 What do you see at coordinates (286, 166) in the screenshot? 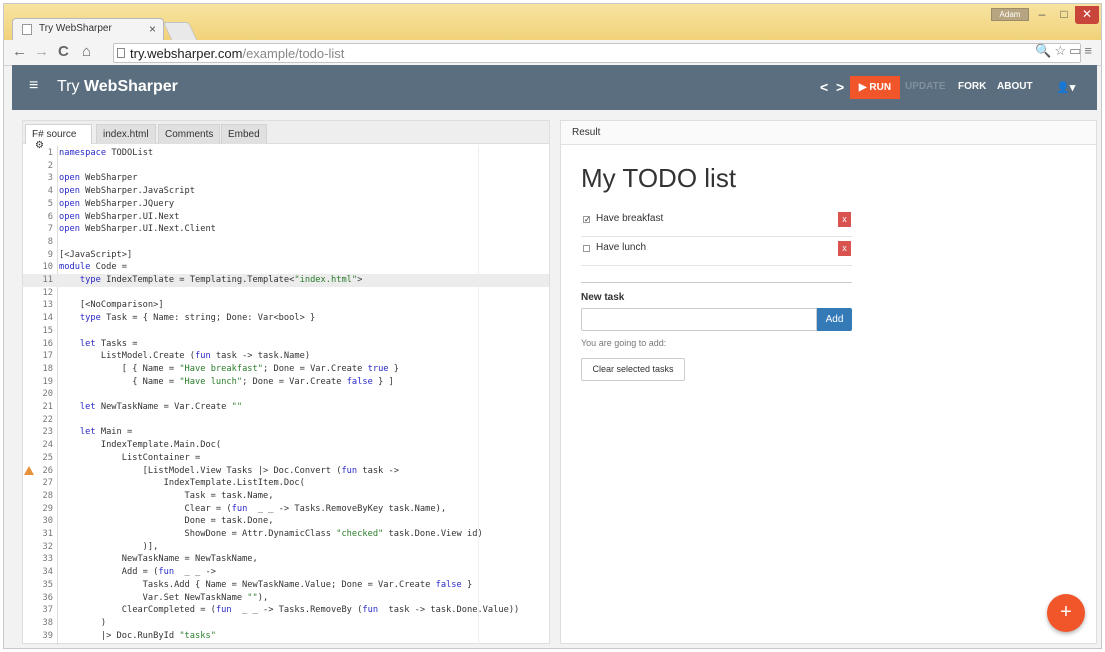
I see `code-line: 2` at bounding box center [286, 166].